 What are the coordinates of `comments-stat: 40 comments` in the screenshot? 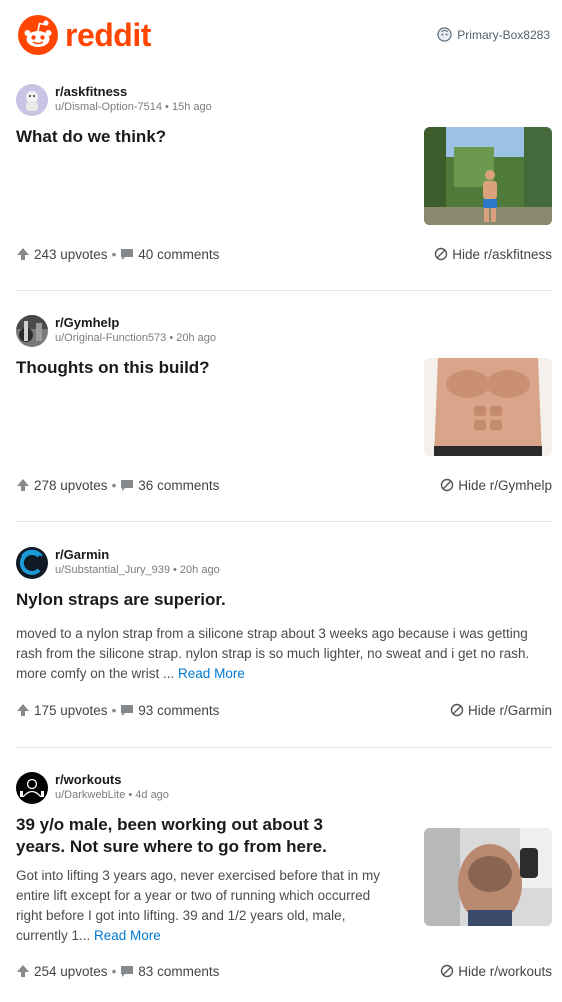 It's located at (169, 254).